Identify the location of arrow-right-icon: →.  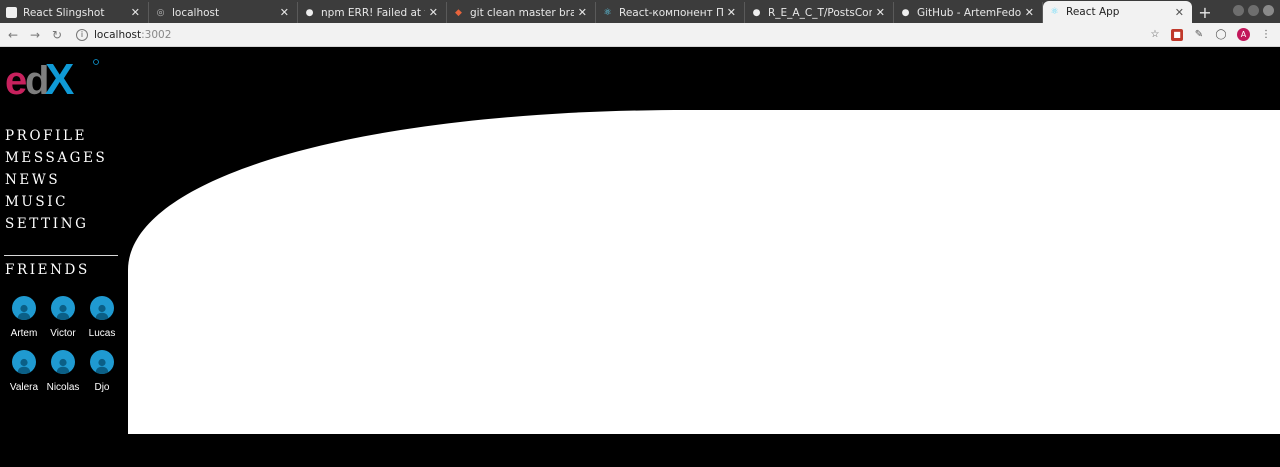
(35, 34).